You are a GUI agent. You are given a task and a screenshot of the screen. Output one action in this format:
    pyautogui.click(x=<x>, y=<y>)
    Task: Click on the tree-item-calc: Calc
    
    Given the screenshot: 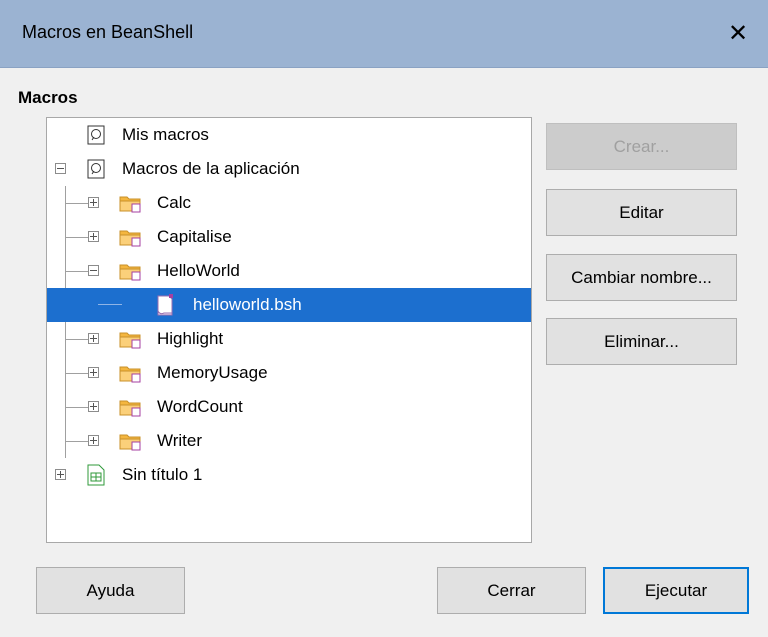 What is the action you would take?
    pyautogui.click(x=289, y=203)
    